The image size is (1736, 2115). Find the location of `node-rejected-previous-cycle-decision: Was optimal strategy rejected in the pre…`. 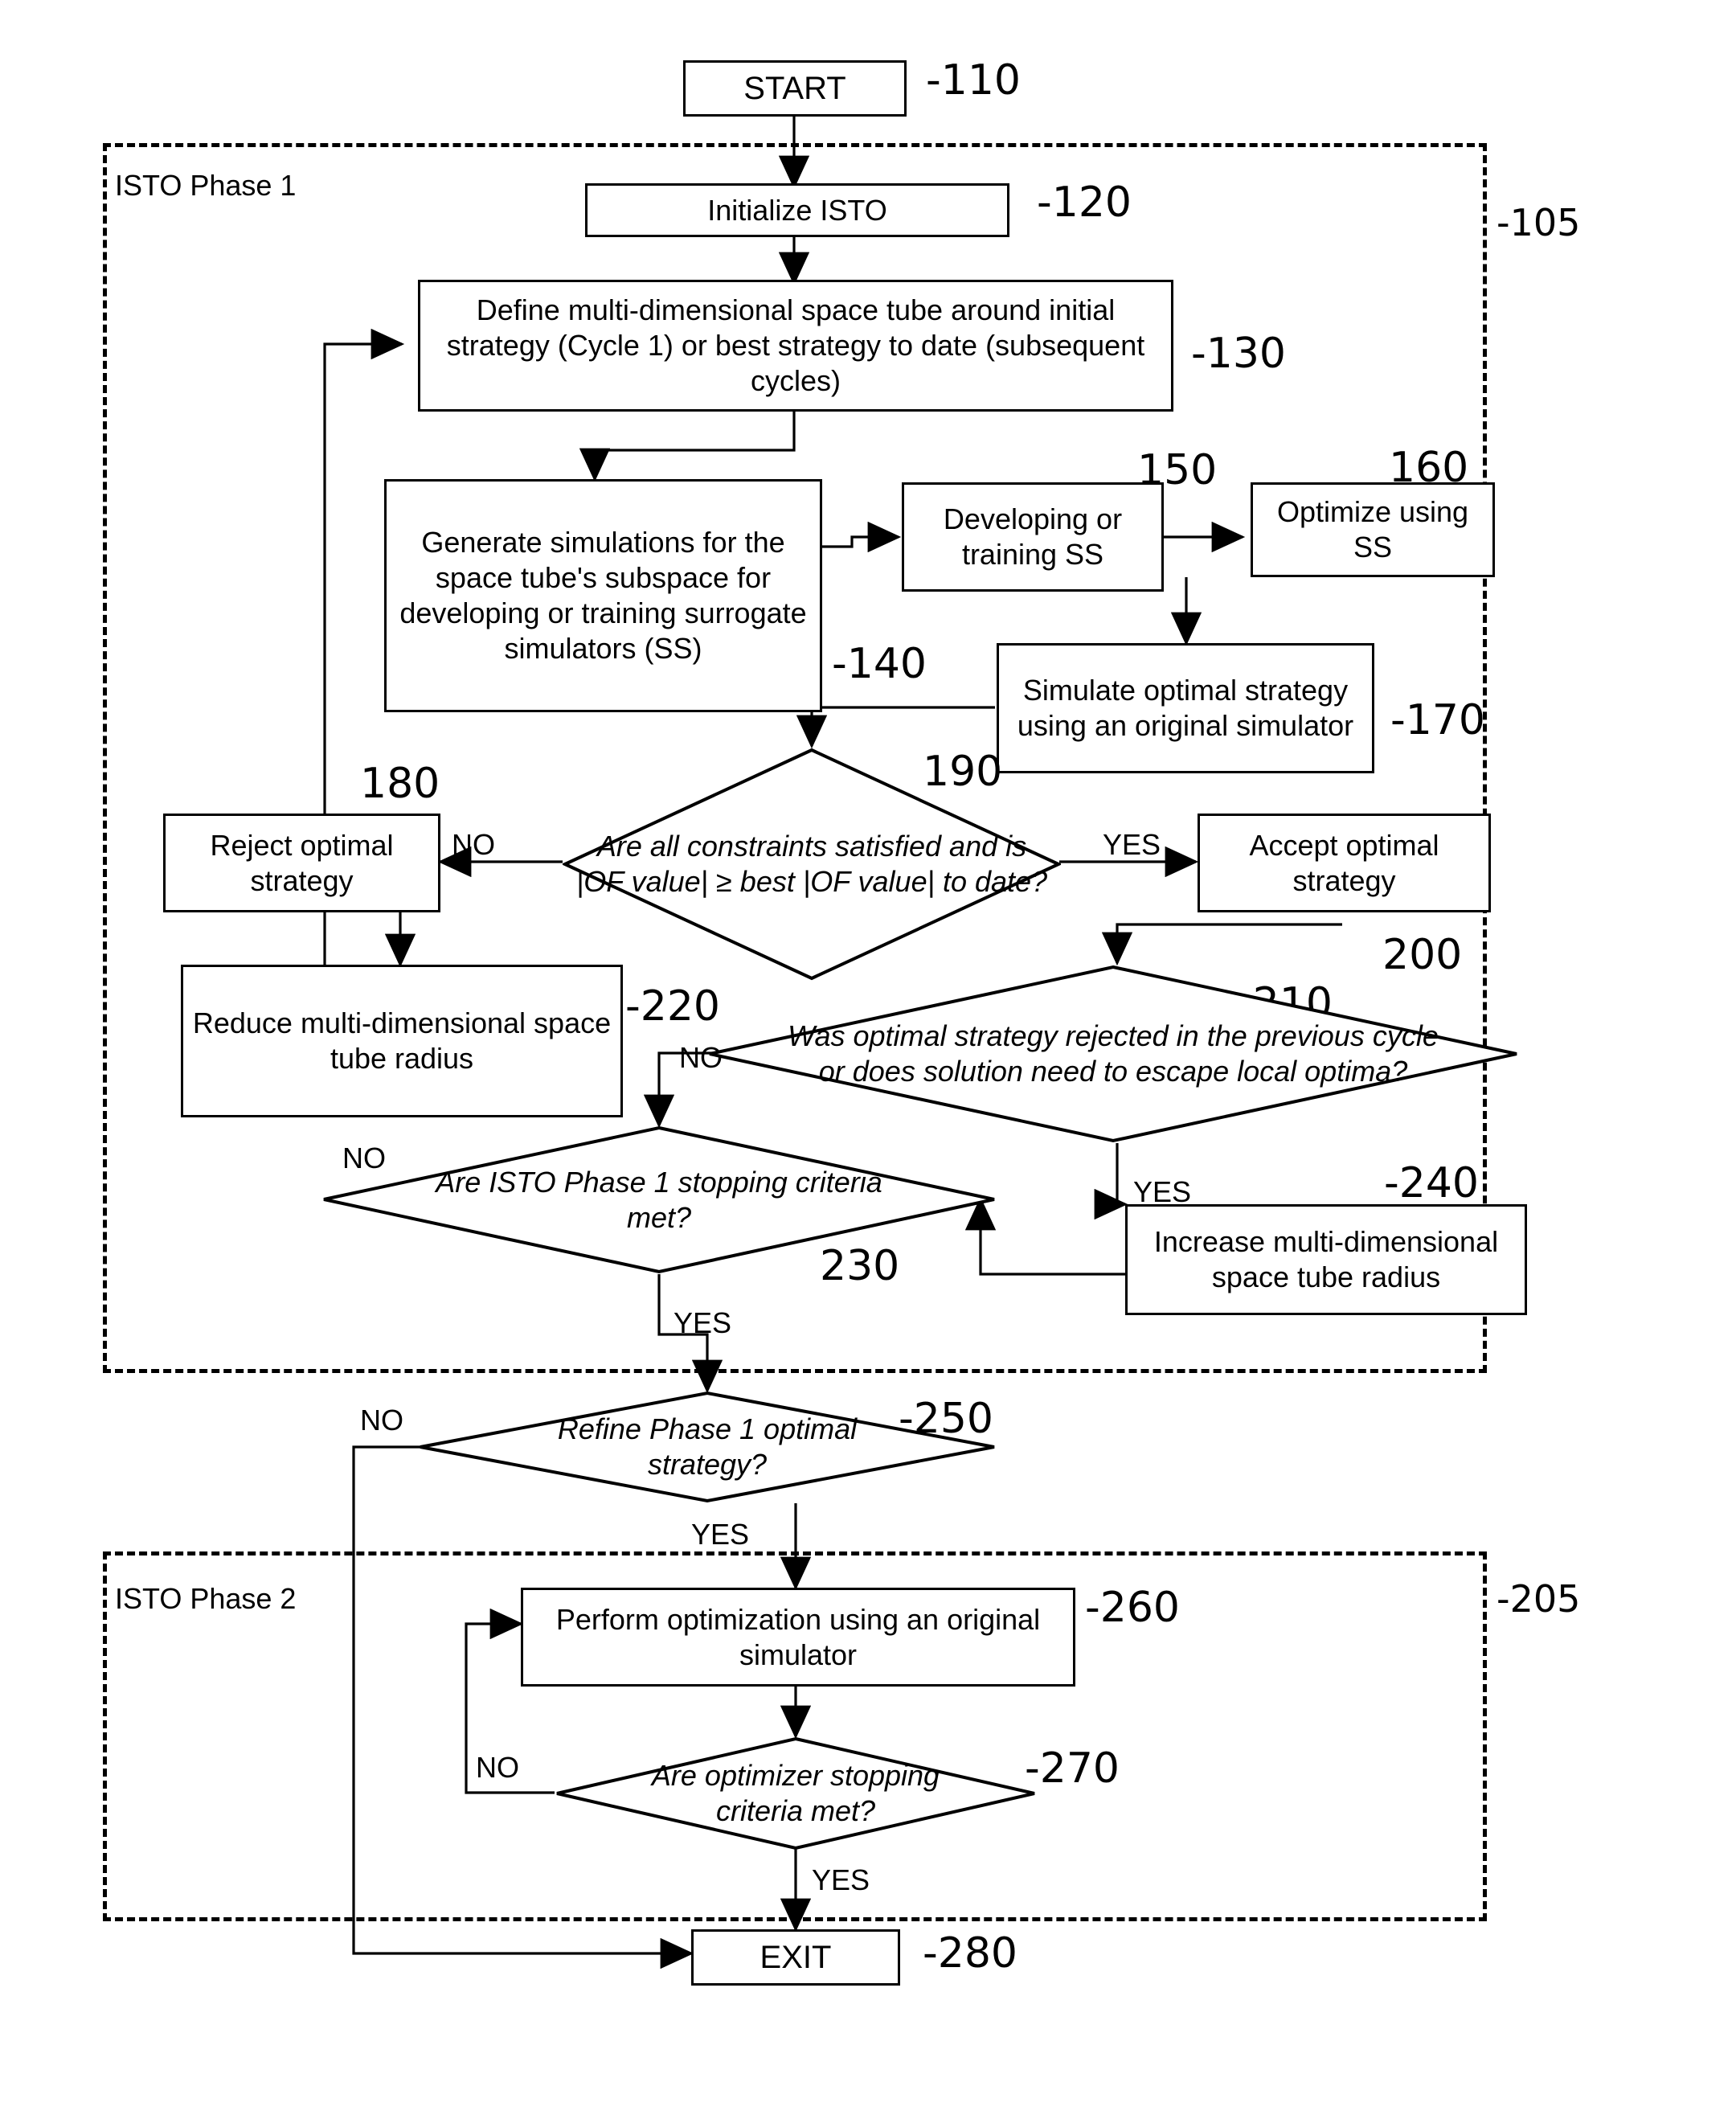

node-rejected-previous-cycle-decision: Was optimal strategy rejected in the pre… is located at coordinates (1113, 1054).